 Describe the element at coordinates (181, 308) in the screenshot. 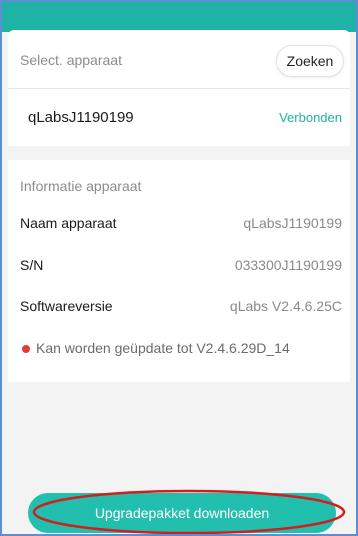

I see `info-row-software-version: Softwareversie qLabs V2.4.6.25C` at that location.